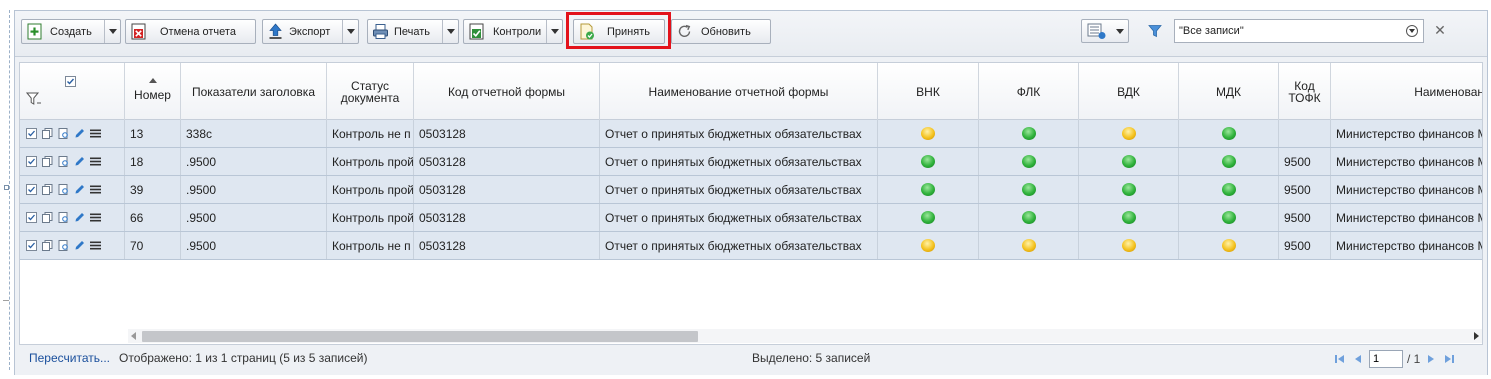 This screenshot has width=1491, height=379. Describe the element at coordinates (1105, 31) in the screenshot. I see `column-settings-button` at that location.